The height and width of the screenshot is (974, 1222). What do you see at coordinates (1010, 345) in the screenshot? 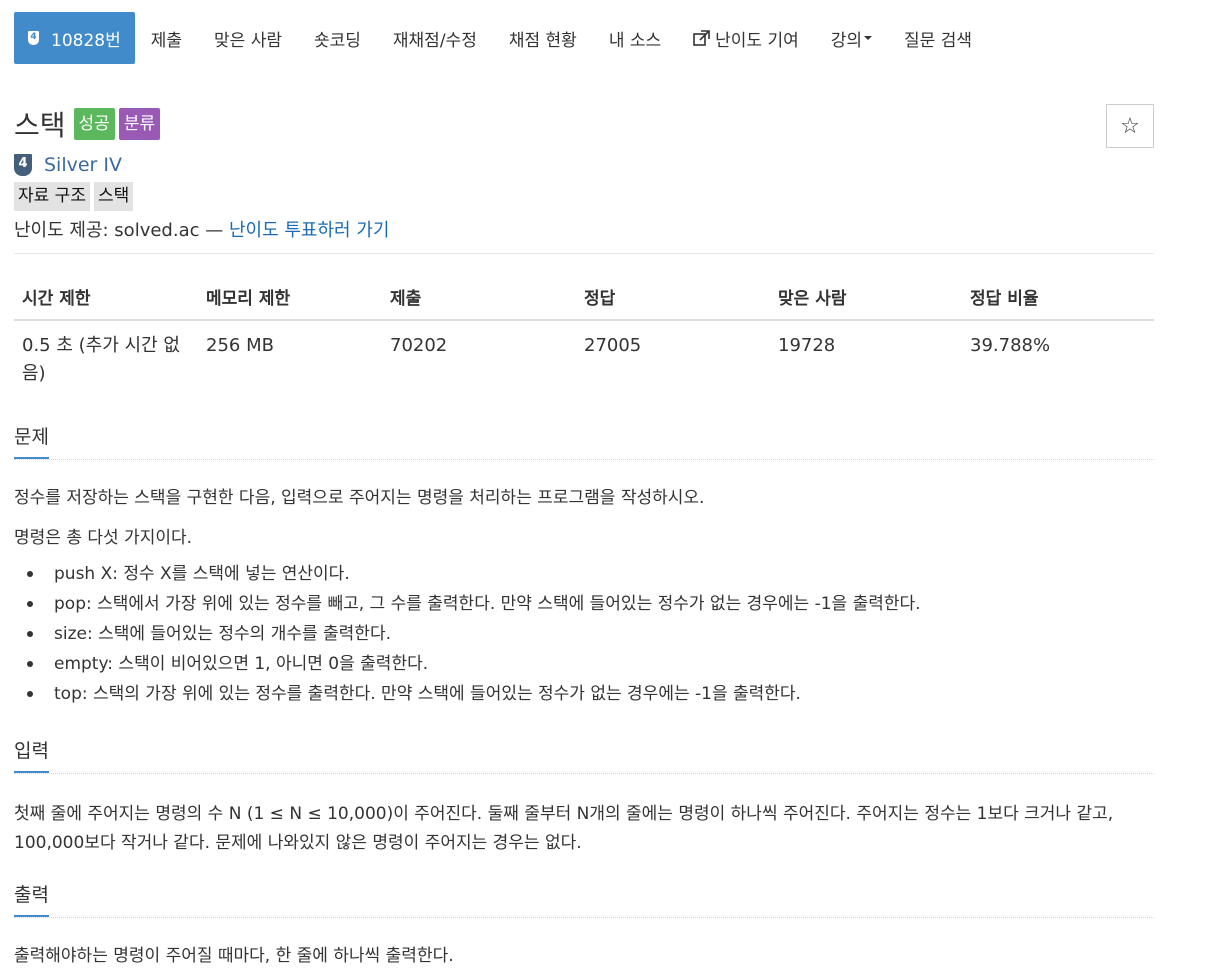
I see `value-accept-ratio: 39.788%` at bounding box center [1010, 345].